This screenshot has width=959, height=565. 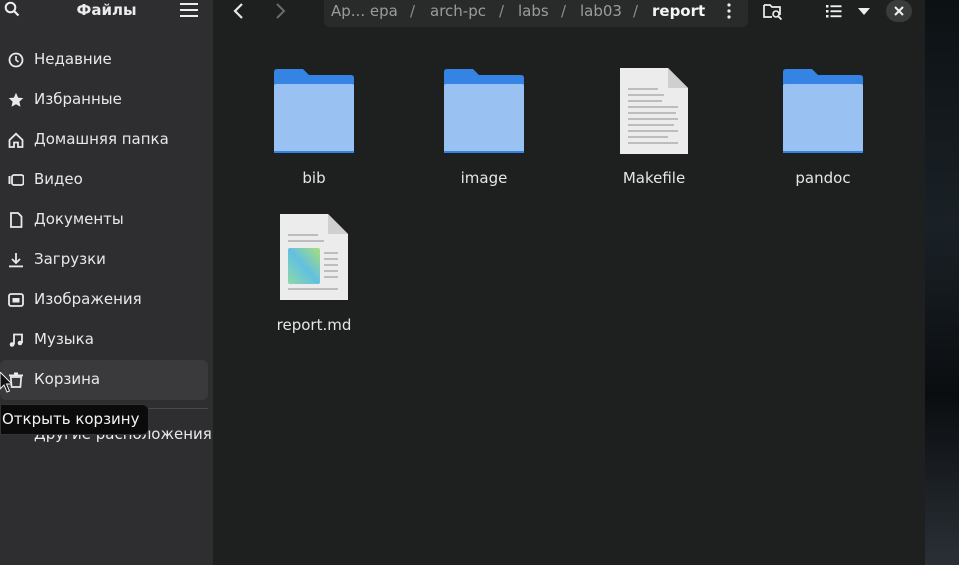 I want to click on file-item-folder: pandoc, so click(x=823, y=128).